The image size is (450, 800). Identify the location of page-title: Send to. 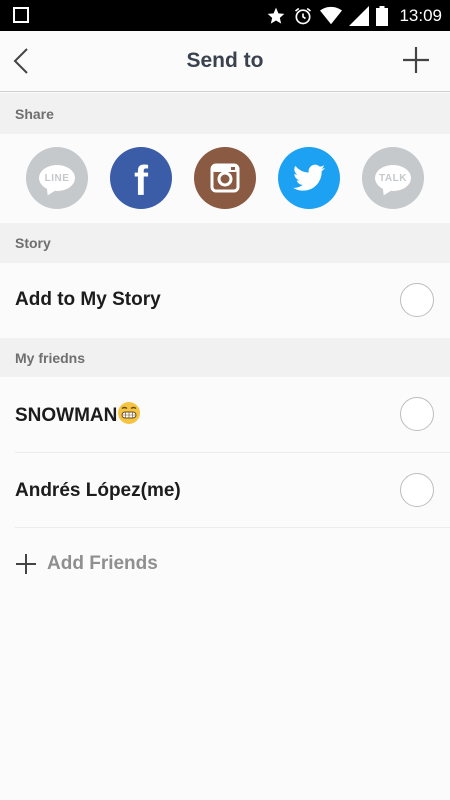
(225, 60).